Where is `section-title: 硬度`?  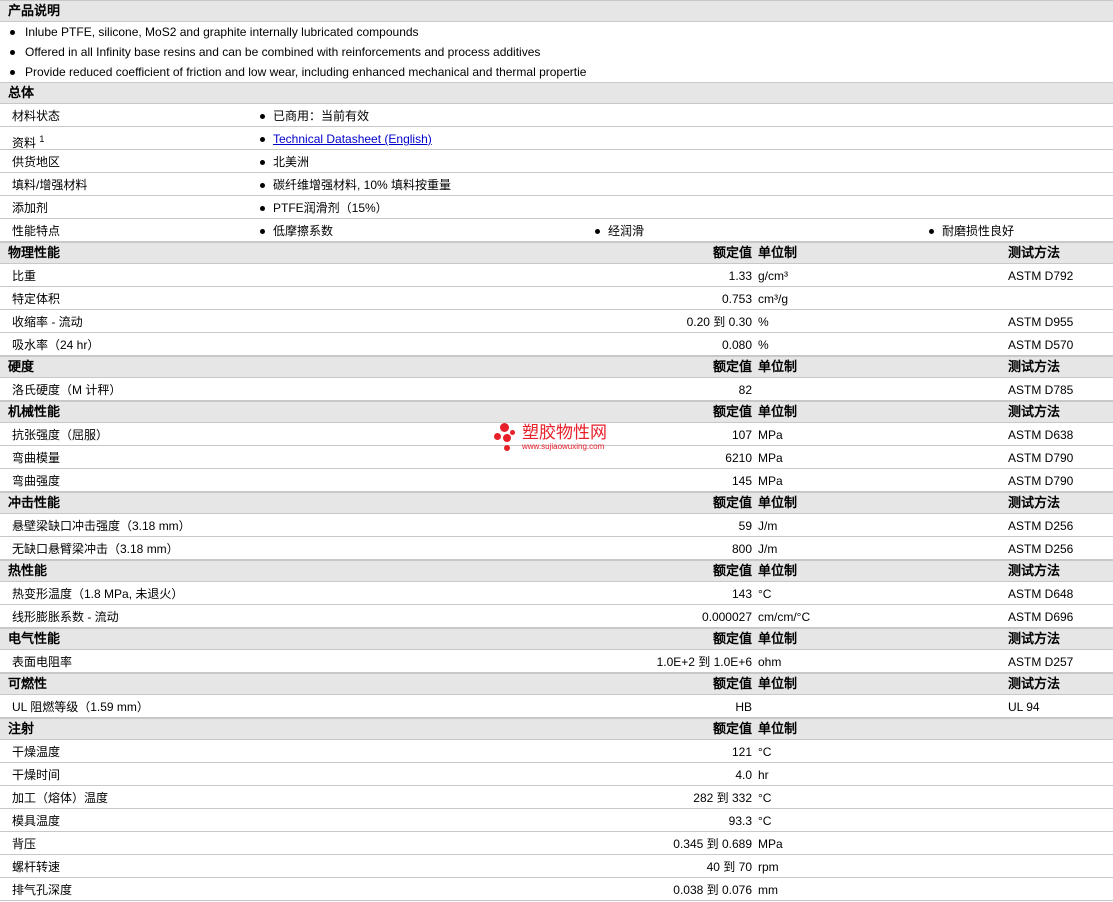 section-title: 硬度 is located at coordinates (21, 366).